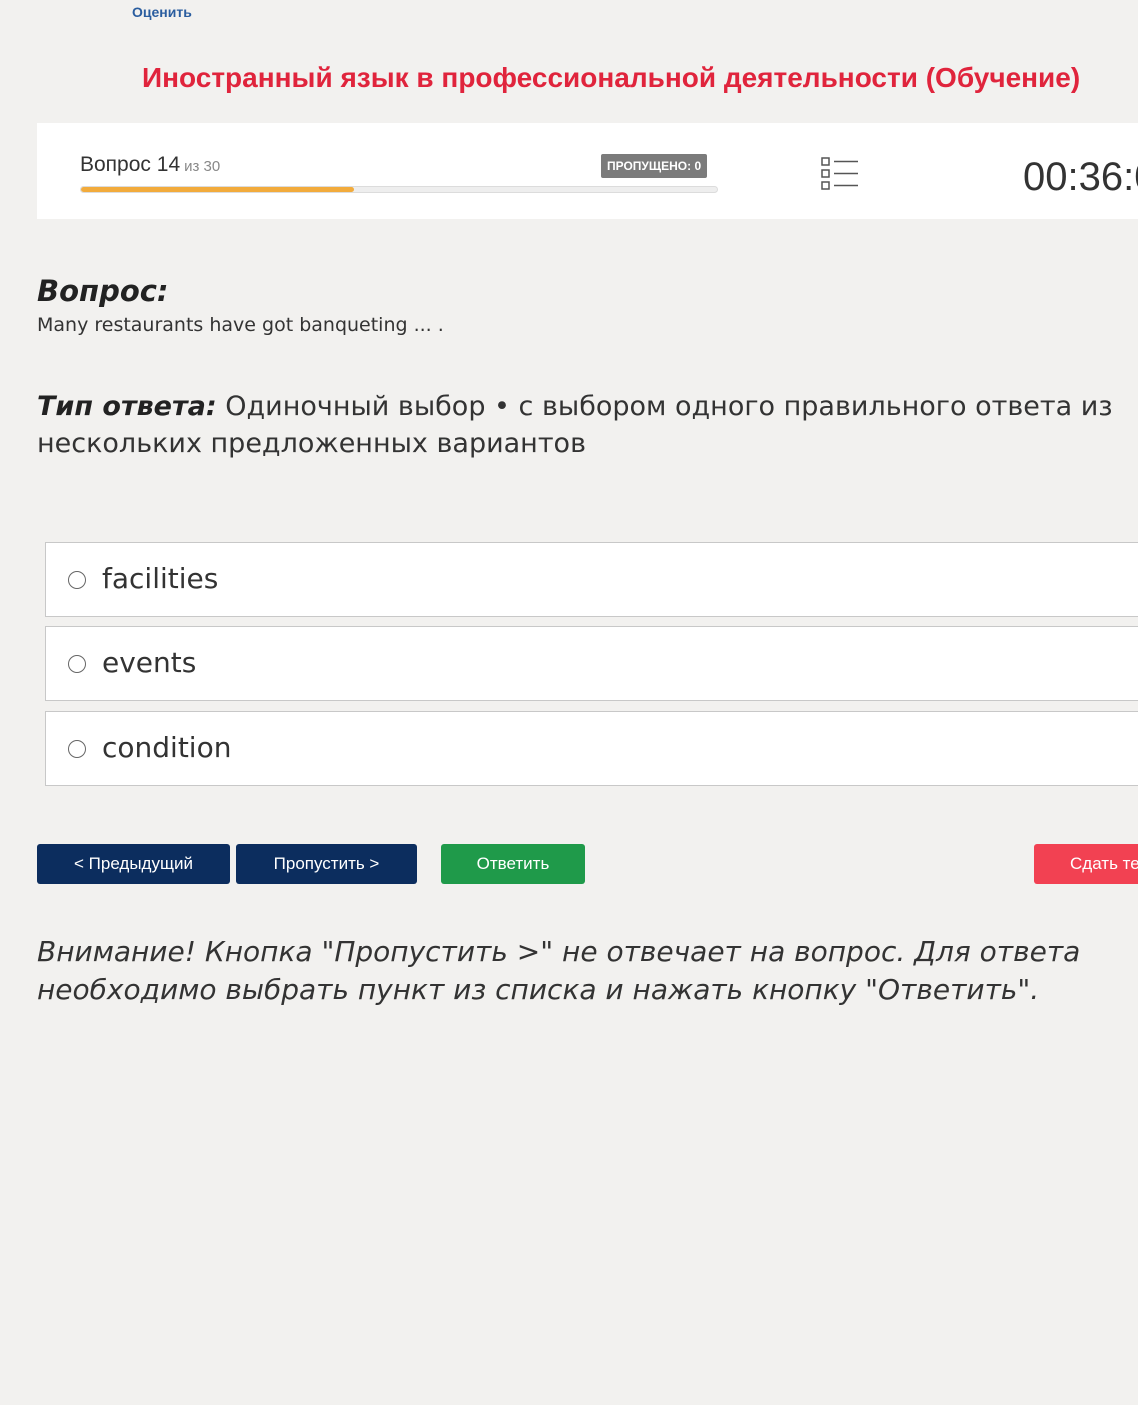 This screenshot has width=1138, height=1405. I want to click on question-label: Вопрос:, so click(103, 291).